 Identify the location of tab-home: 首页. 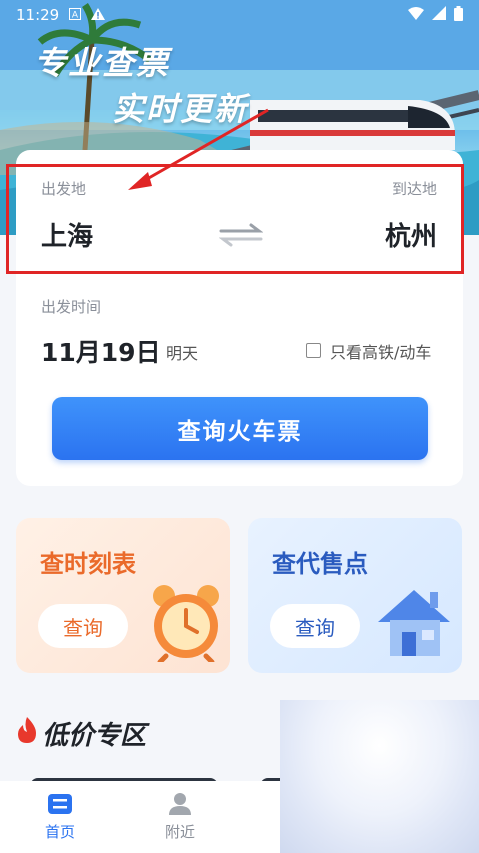
(60, 816).